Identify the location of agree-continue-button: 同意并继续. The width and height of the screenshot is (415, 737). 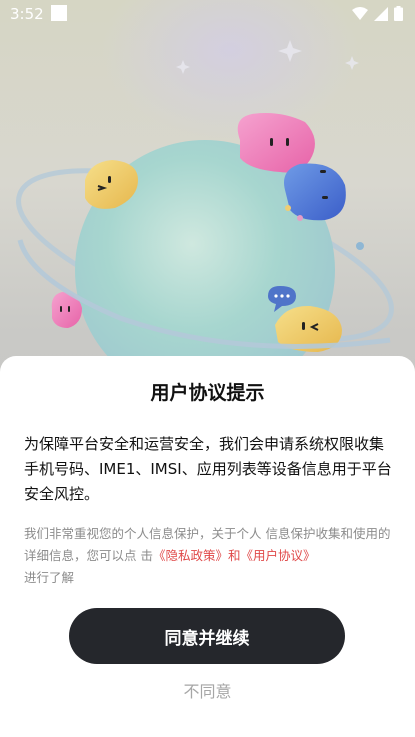
(207, 636).